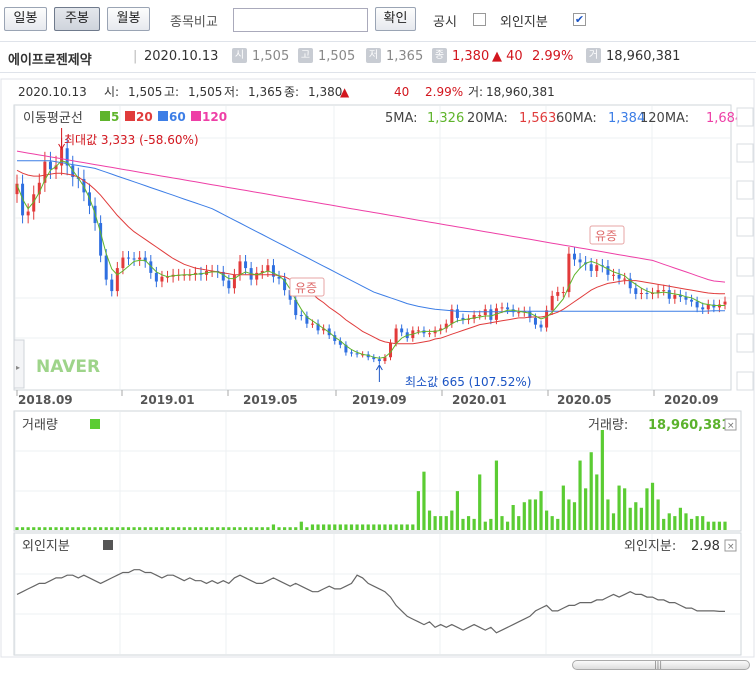 Image resolution: width=756 pixels, height=676 pixels. What do you see at coordinates (345, 92) in the screenshot?
I see `header-up-arrow: ▲` at bounding box center [345, 92].